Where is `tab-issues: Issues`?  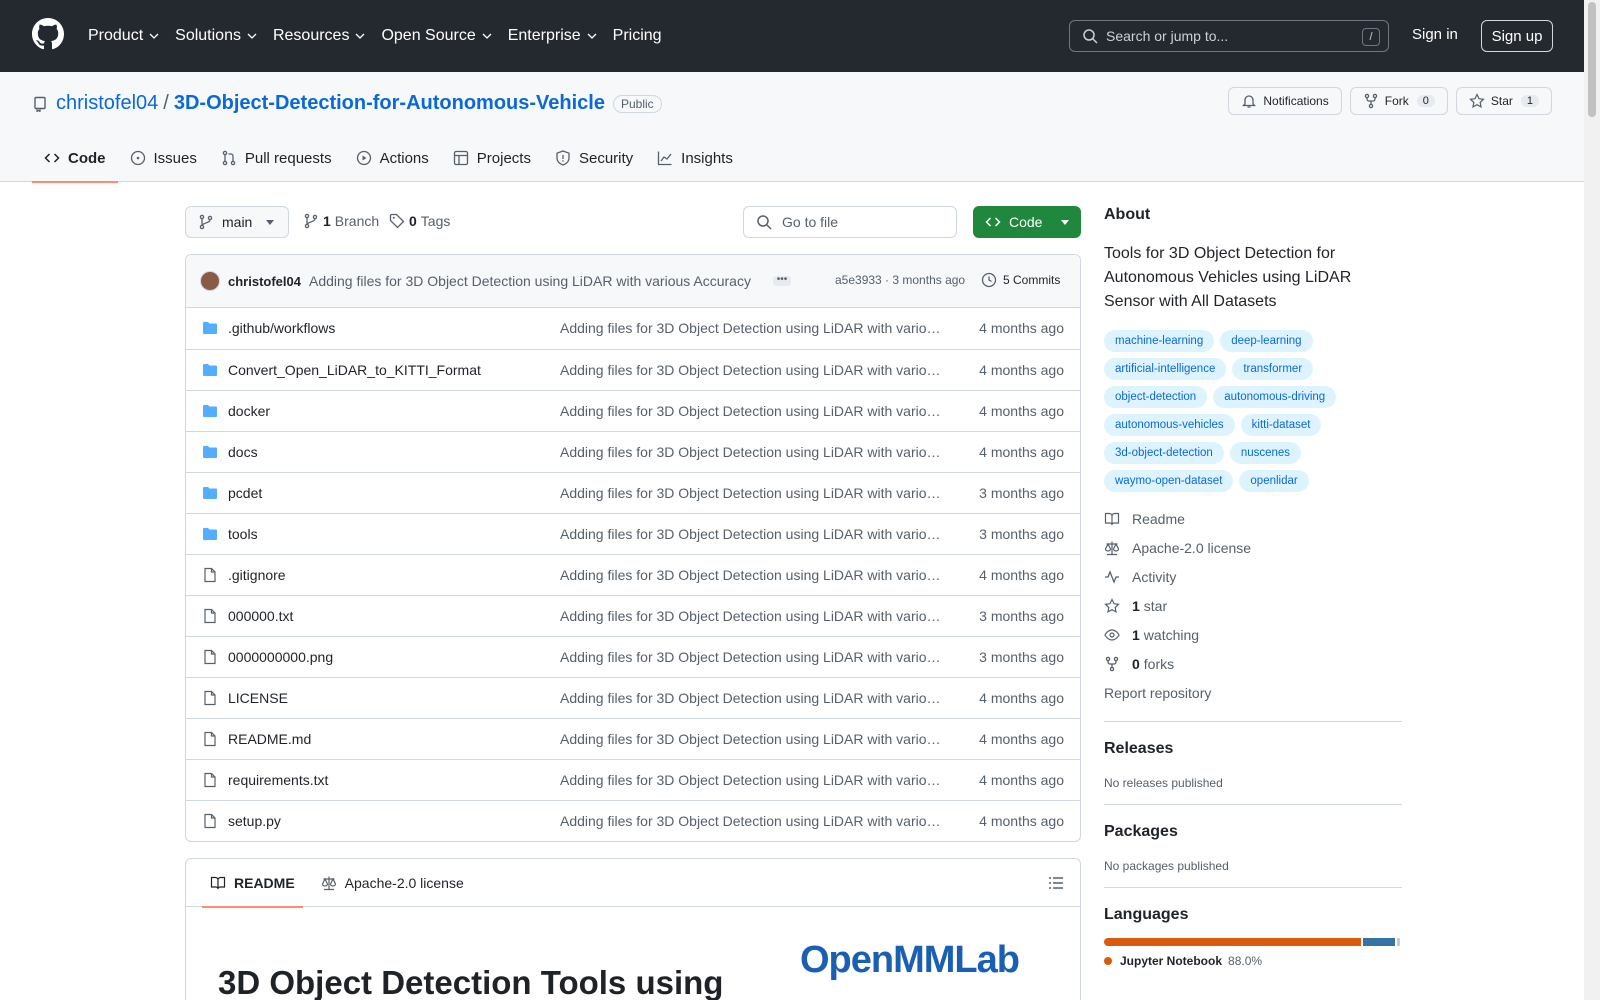
tab-issues: Issues is located at coordinates (163, 158).